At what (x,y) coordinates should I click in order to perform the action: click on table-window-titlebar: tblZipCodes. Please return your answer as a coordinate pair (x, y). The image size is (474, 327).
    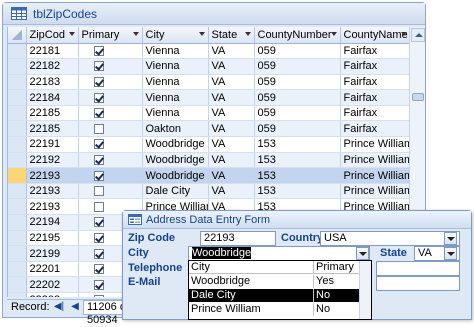
    Looking at the image, I should click on (214, 14).